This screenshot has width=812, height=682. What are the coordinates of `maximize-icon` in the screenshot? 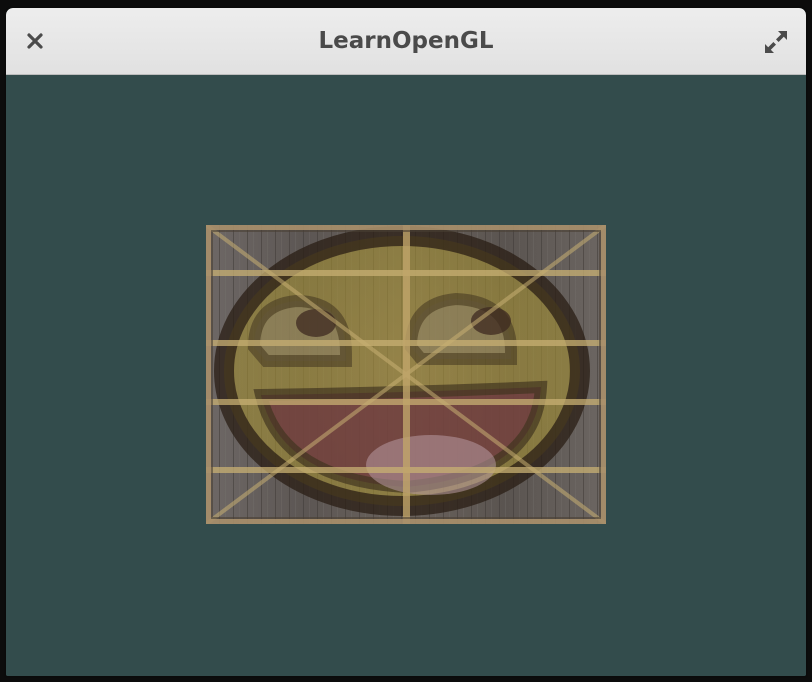 It's located at (776, 42).